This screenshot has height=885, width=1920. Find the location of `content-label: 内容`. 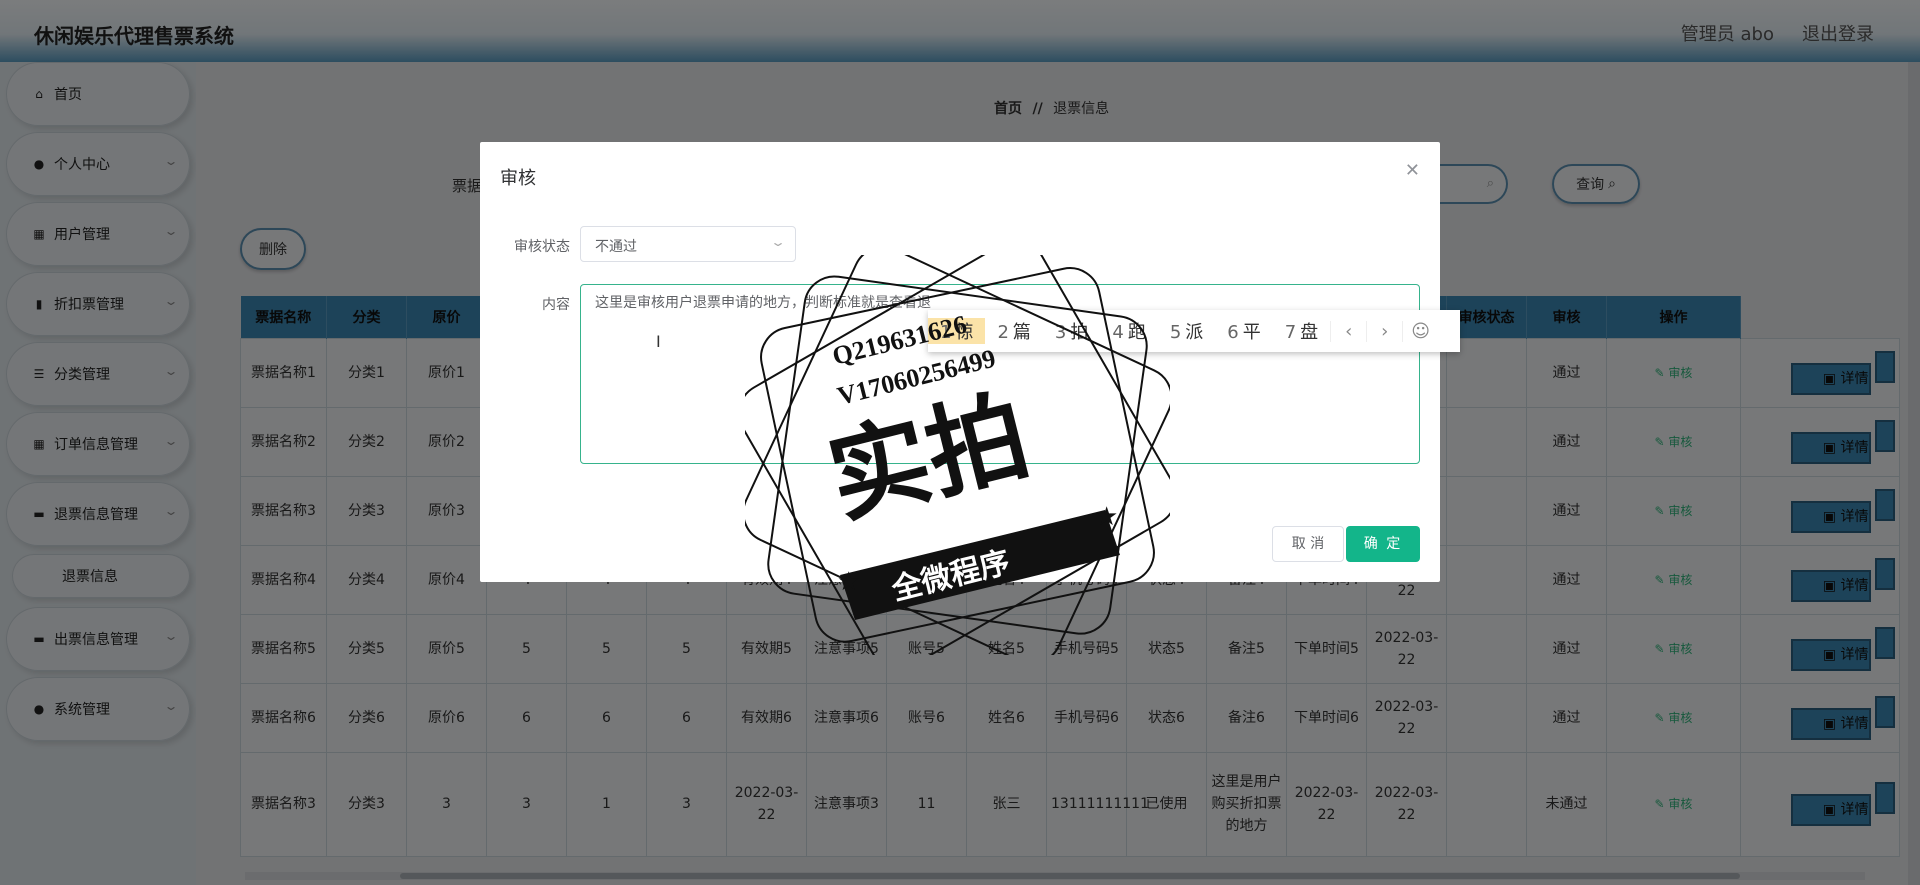

content-label: 内容 is located at coordinates (556, 305).